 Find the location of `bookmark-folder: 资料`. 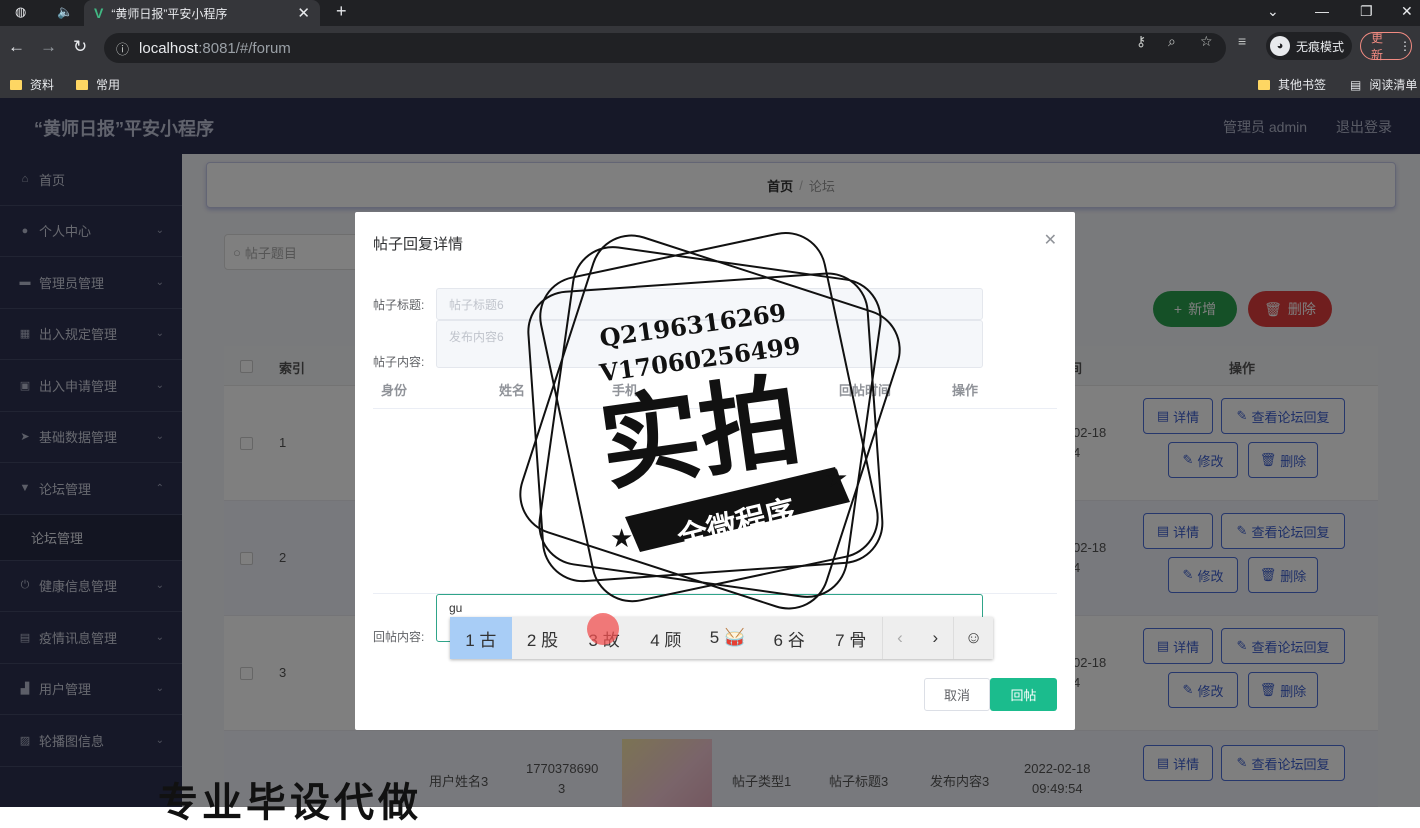

bookmark-folder: 资料 is located at coordinates (32, 84).